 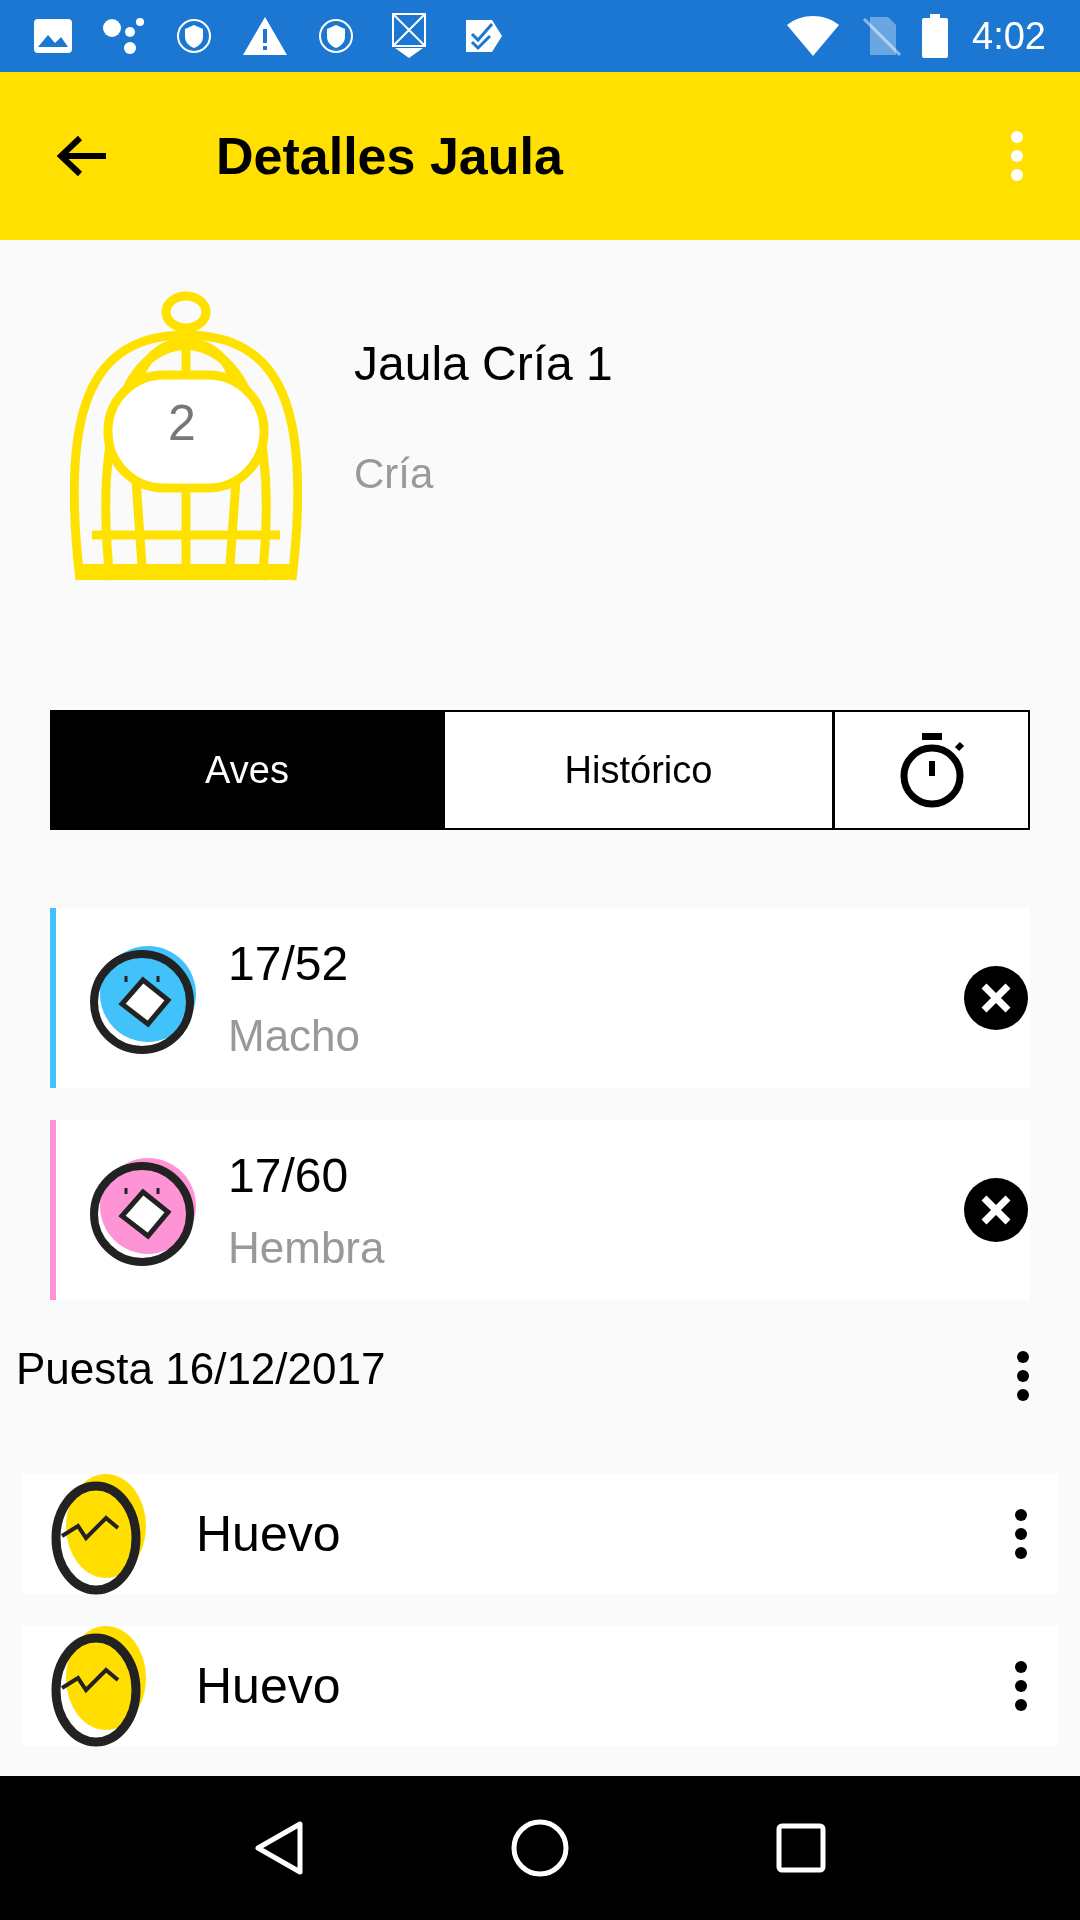 What do you see at coordinates (1009, 36) in the screenshot?
I see `clock-time: 4:02` at bounding box center [1009, 36].